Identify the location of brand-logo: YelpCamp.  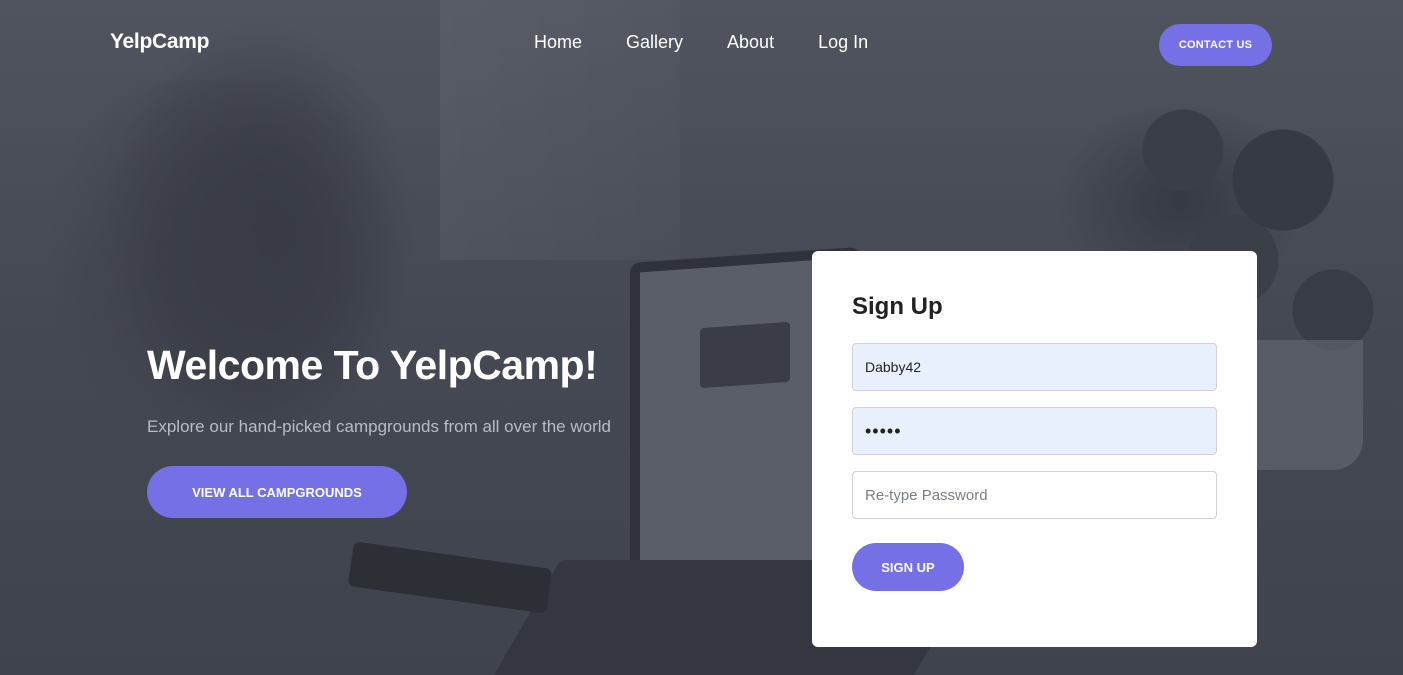
(159, 42).